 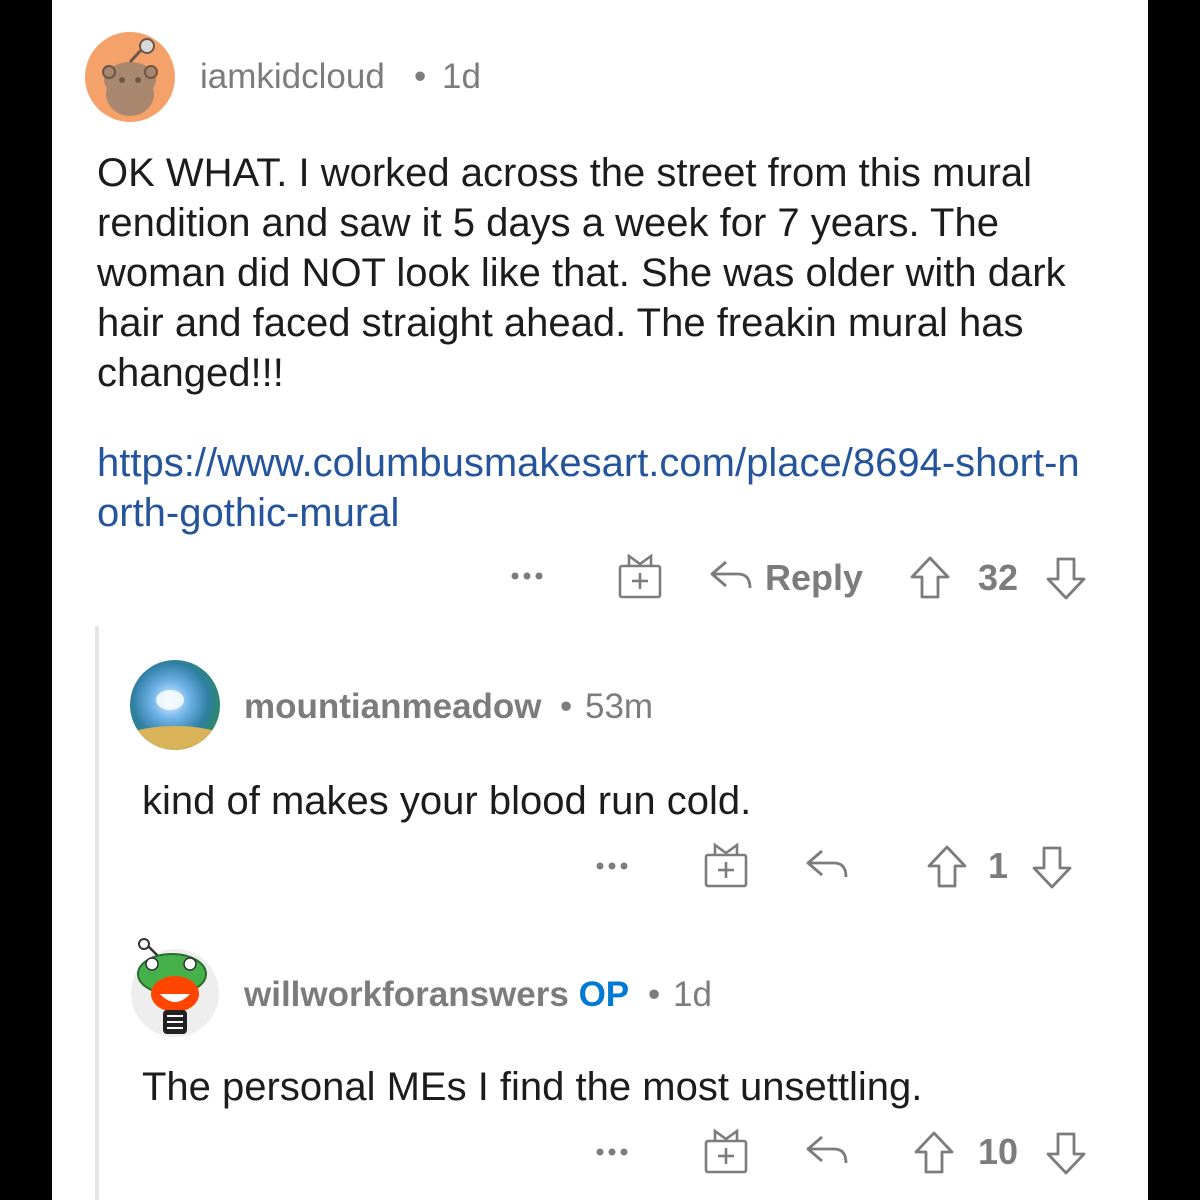 I want to click on author-name: willworkforanswers, so click(x=406, y=994).